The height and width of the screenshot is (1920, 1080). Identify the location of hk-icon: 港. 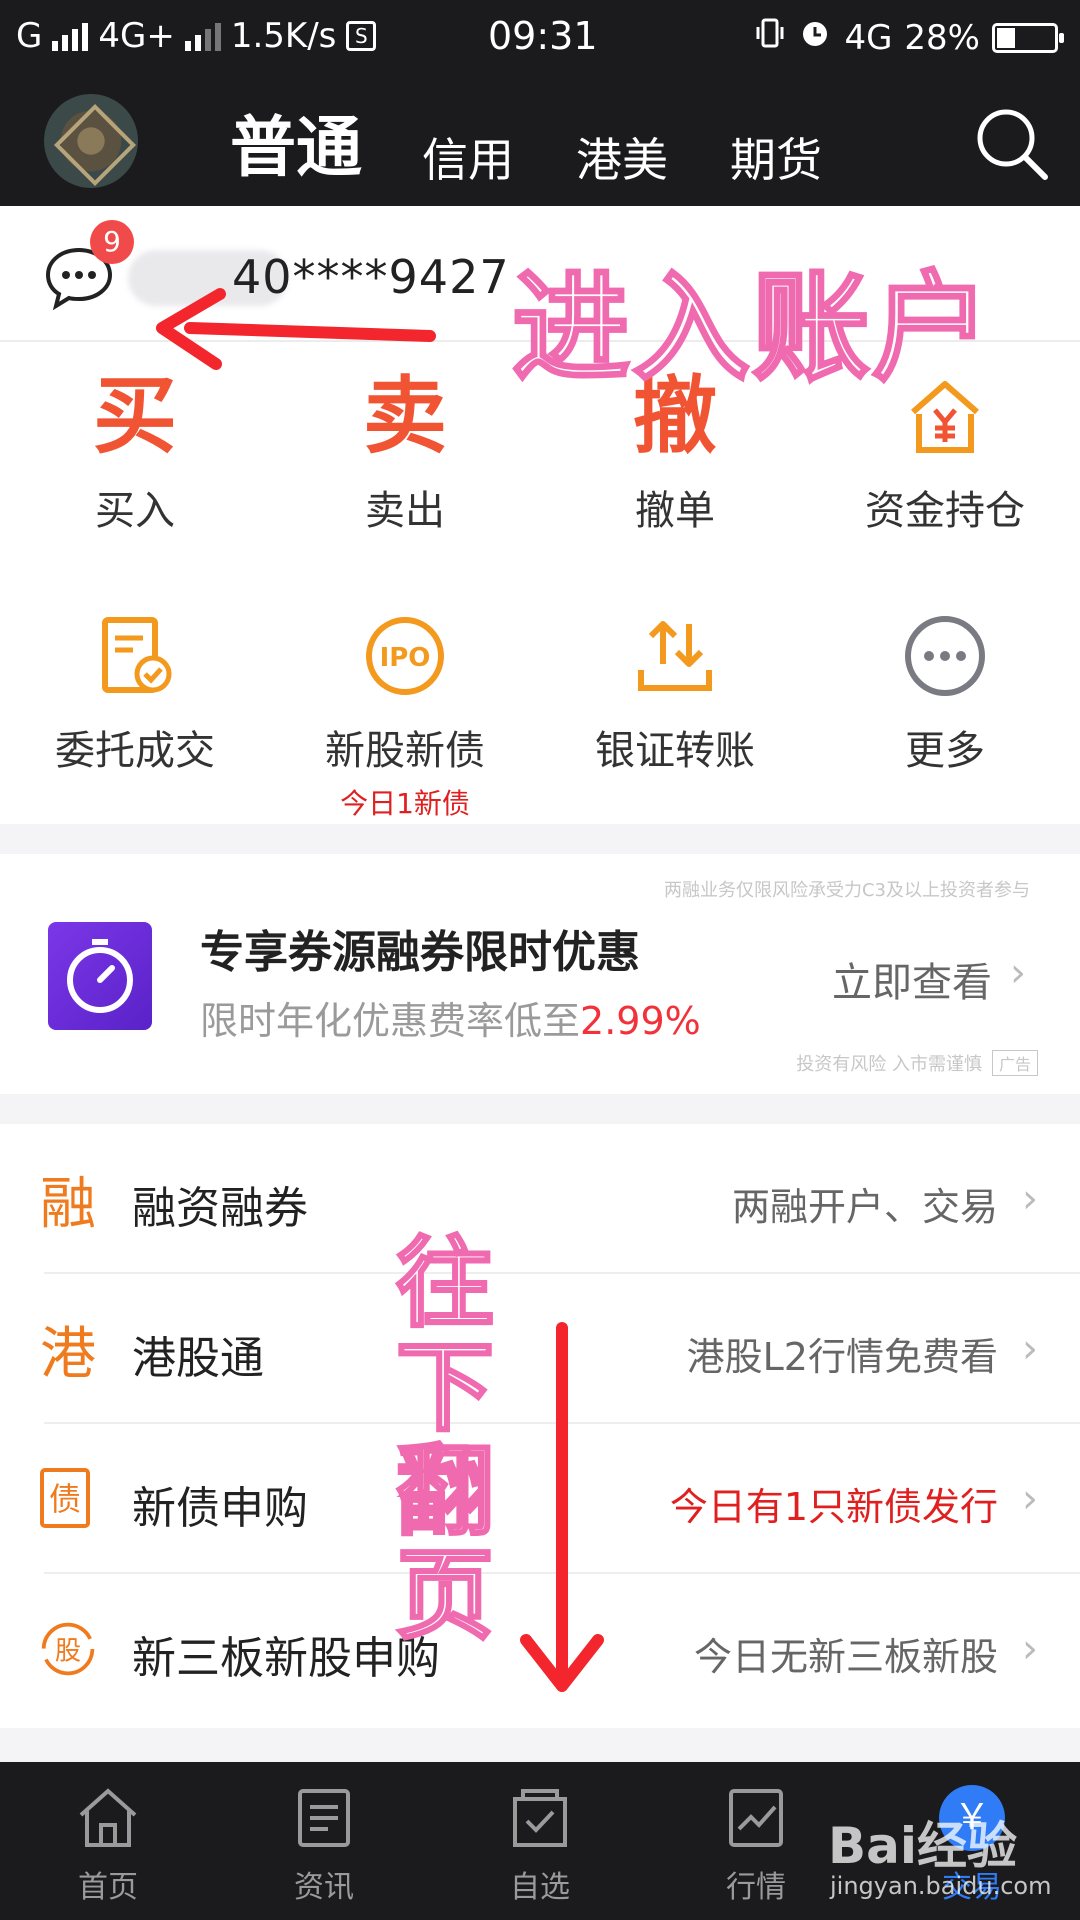
(68, 1351).